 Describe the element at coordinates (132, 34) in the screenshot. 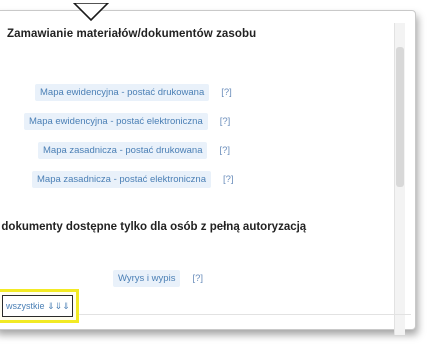

I see `popup-title: Zamawianie materiałów/dokumentów zasobu` at that location.